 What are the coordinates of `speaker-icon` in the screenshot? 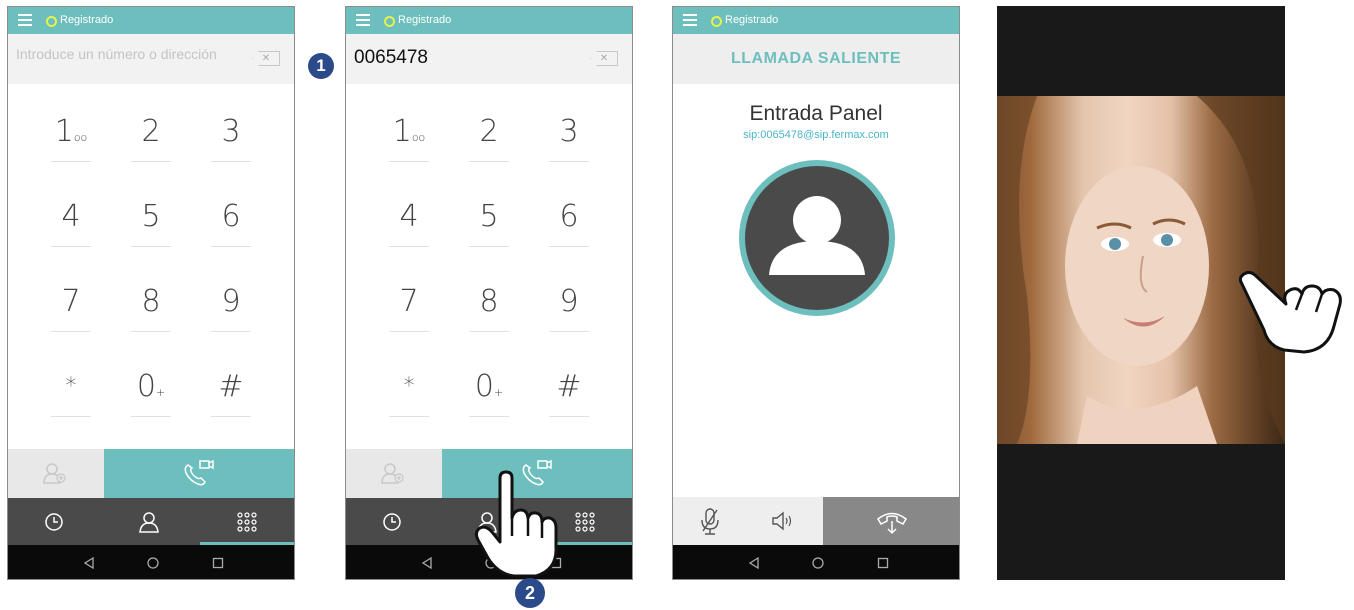 It's located at (783, 521).